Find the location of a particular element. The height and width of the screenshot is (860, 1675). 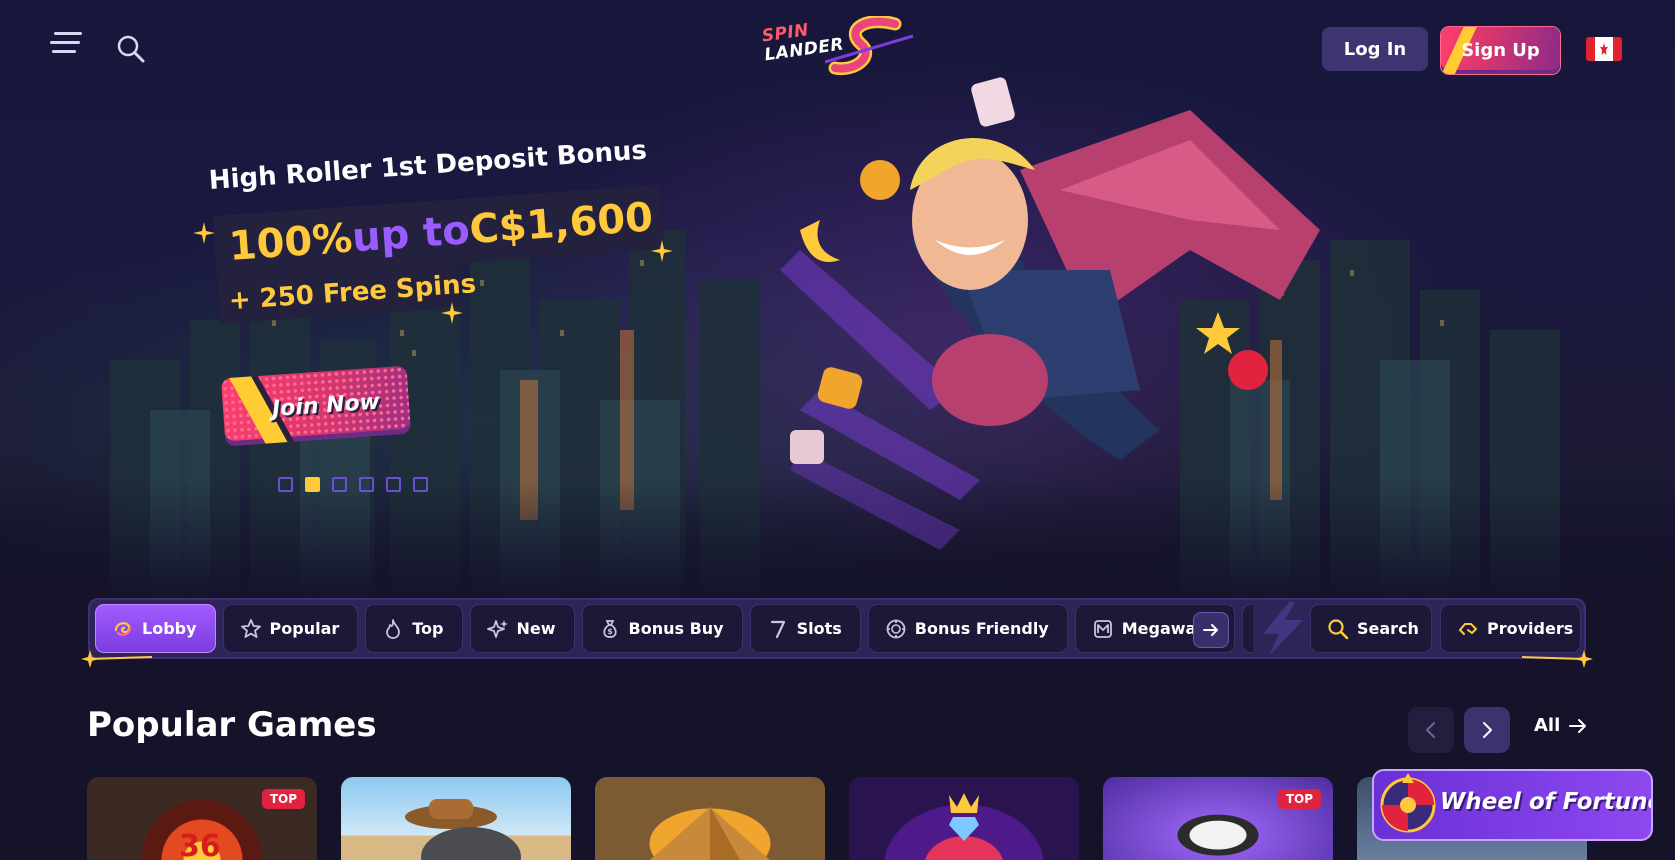

game-tile: TOP is located at coordinates (1218, 818).